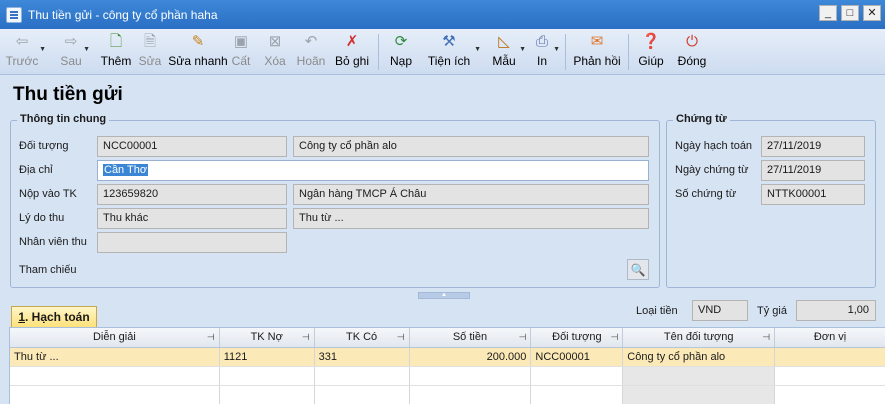 The width and height of the screenshot is (885, 404). What do you see at coordinates (126, 170) in the screenshot?
I see `address-value: Cần Thơ` at bounding box center [126, 170].